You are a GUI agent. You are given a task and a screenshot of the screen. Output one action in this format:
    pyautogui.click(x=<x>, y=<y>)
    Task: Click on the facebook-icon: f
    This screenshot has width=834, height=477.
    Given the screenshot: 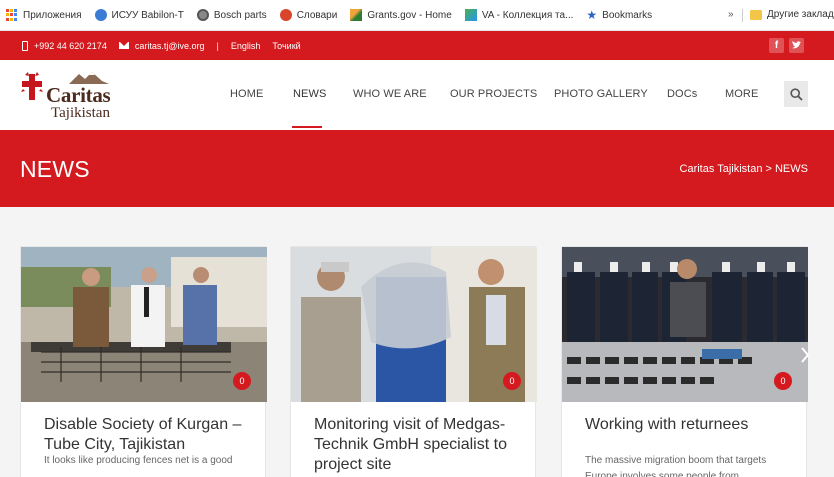 What is the action you would take?
    pyautogui.click(x=776, y=45)
    